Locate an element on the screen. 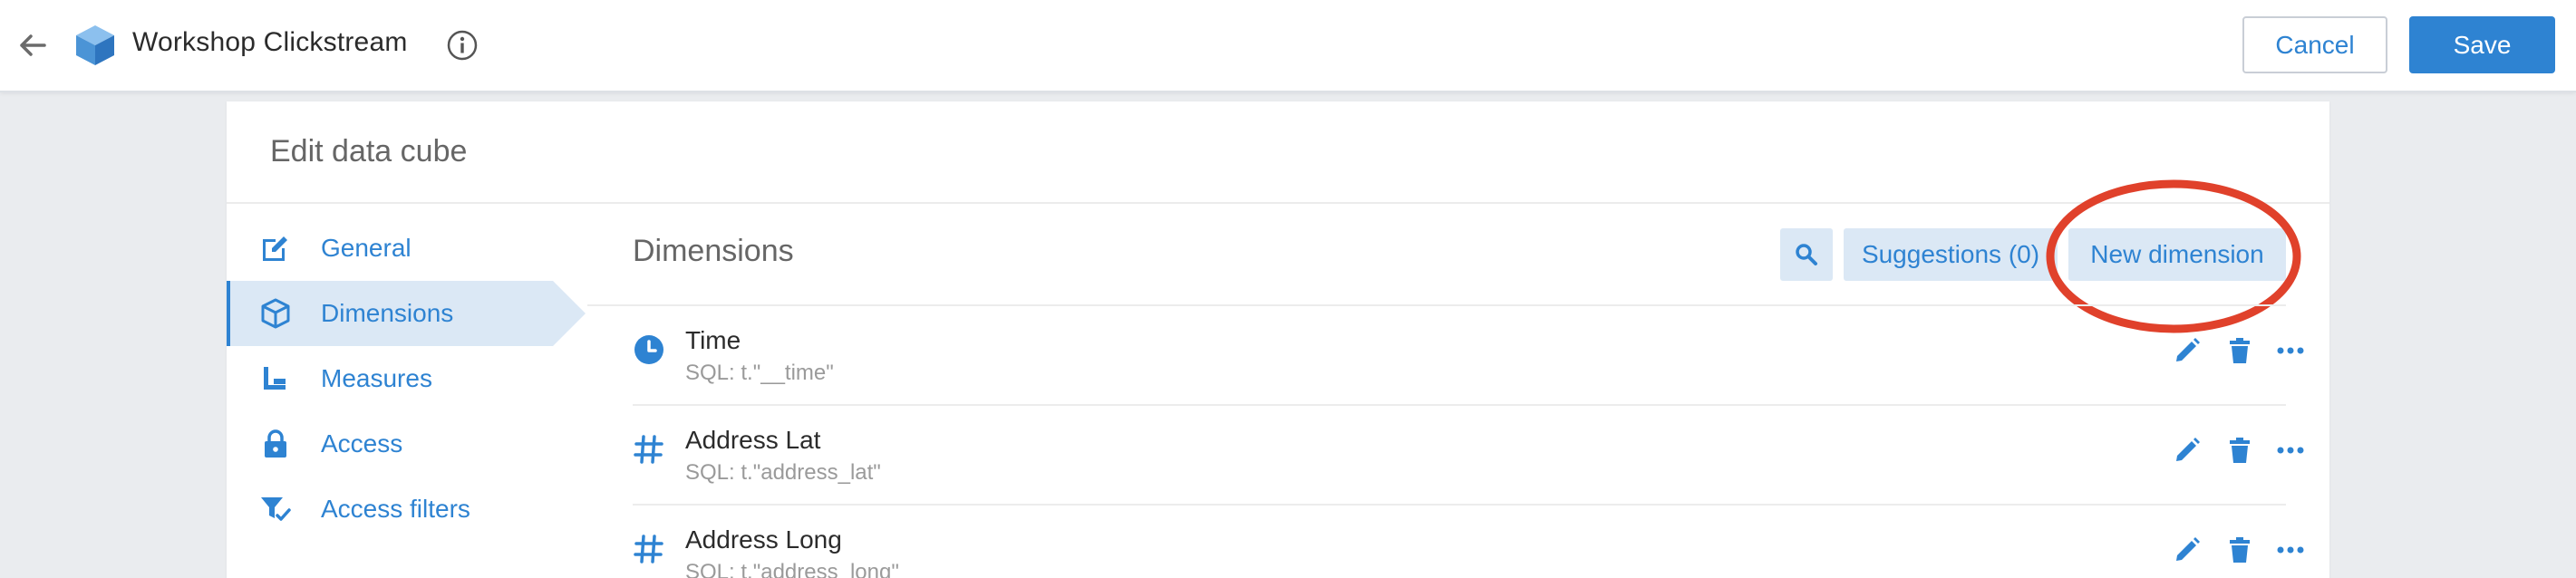  dimension-name: Address Long is located at coordinates (763, 539).